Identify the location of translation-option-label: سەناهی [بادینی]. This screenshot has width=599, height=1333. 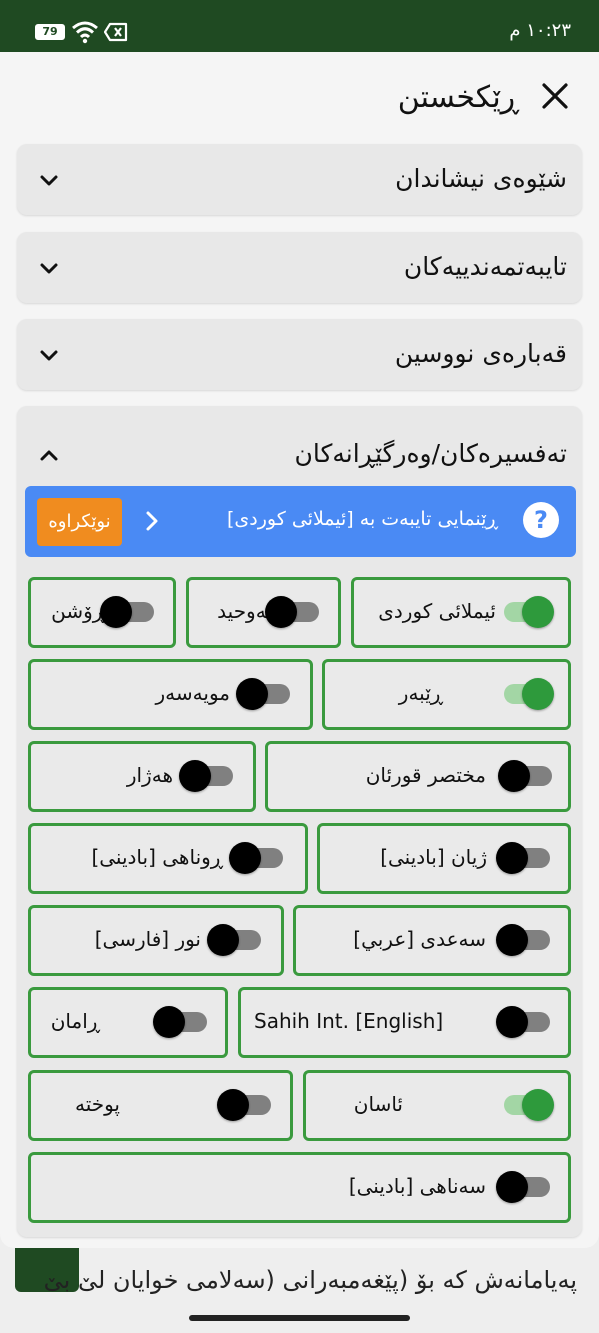
(417, 1186).